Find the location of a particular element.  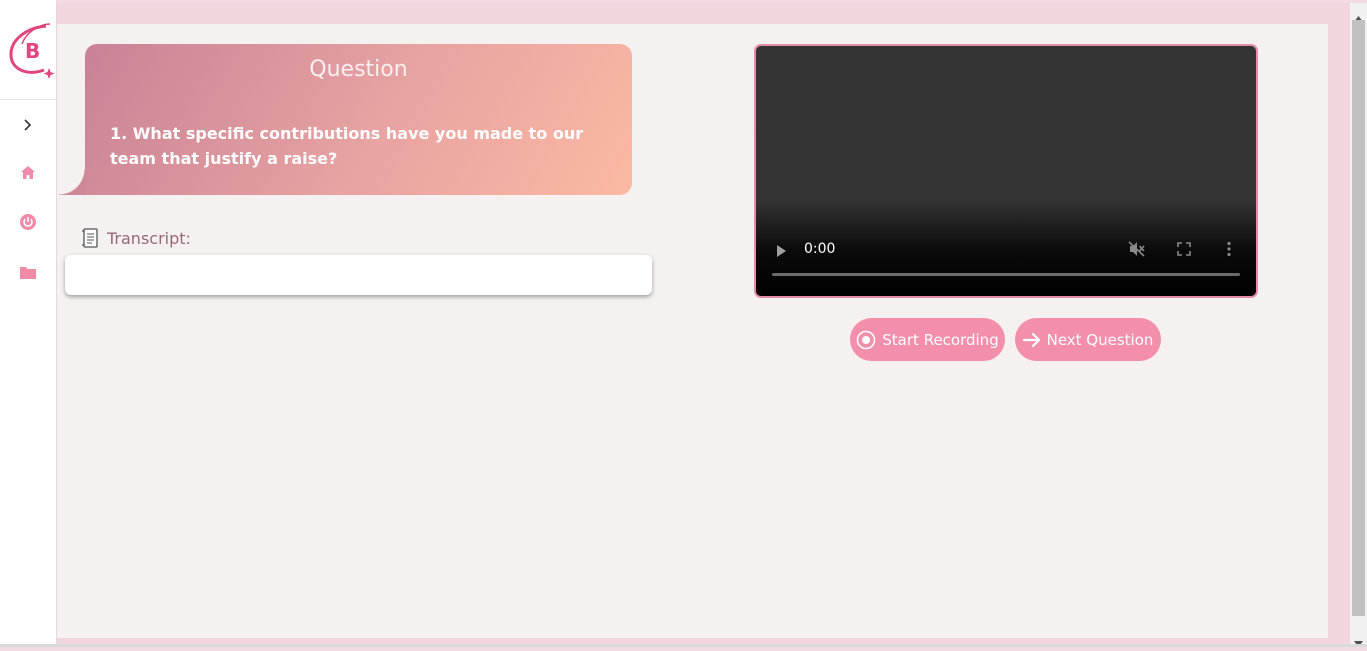

muted-speaker-icon is located at coordinates (1136, 249).